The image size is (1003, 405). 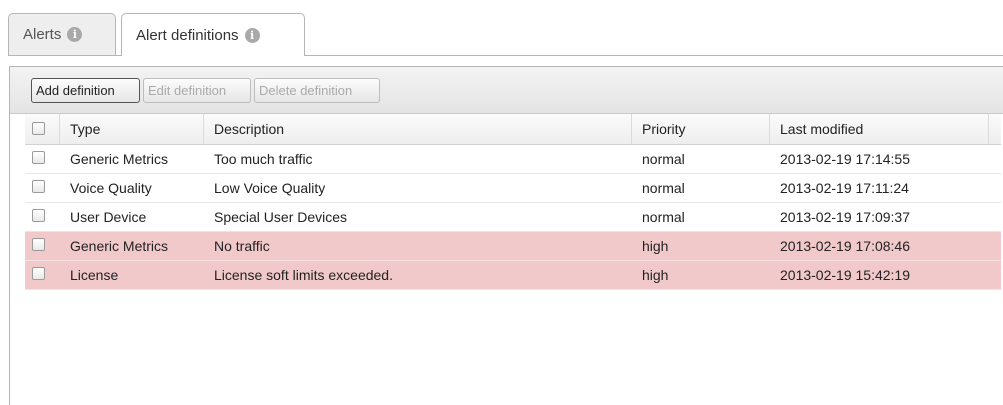 I want to click on cell-description: No traffic, so click(x=242, y=246).